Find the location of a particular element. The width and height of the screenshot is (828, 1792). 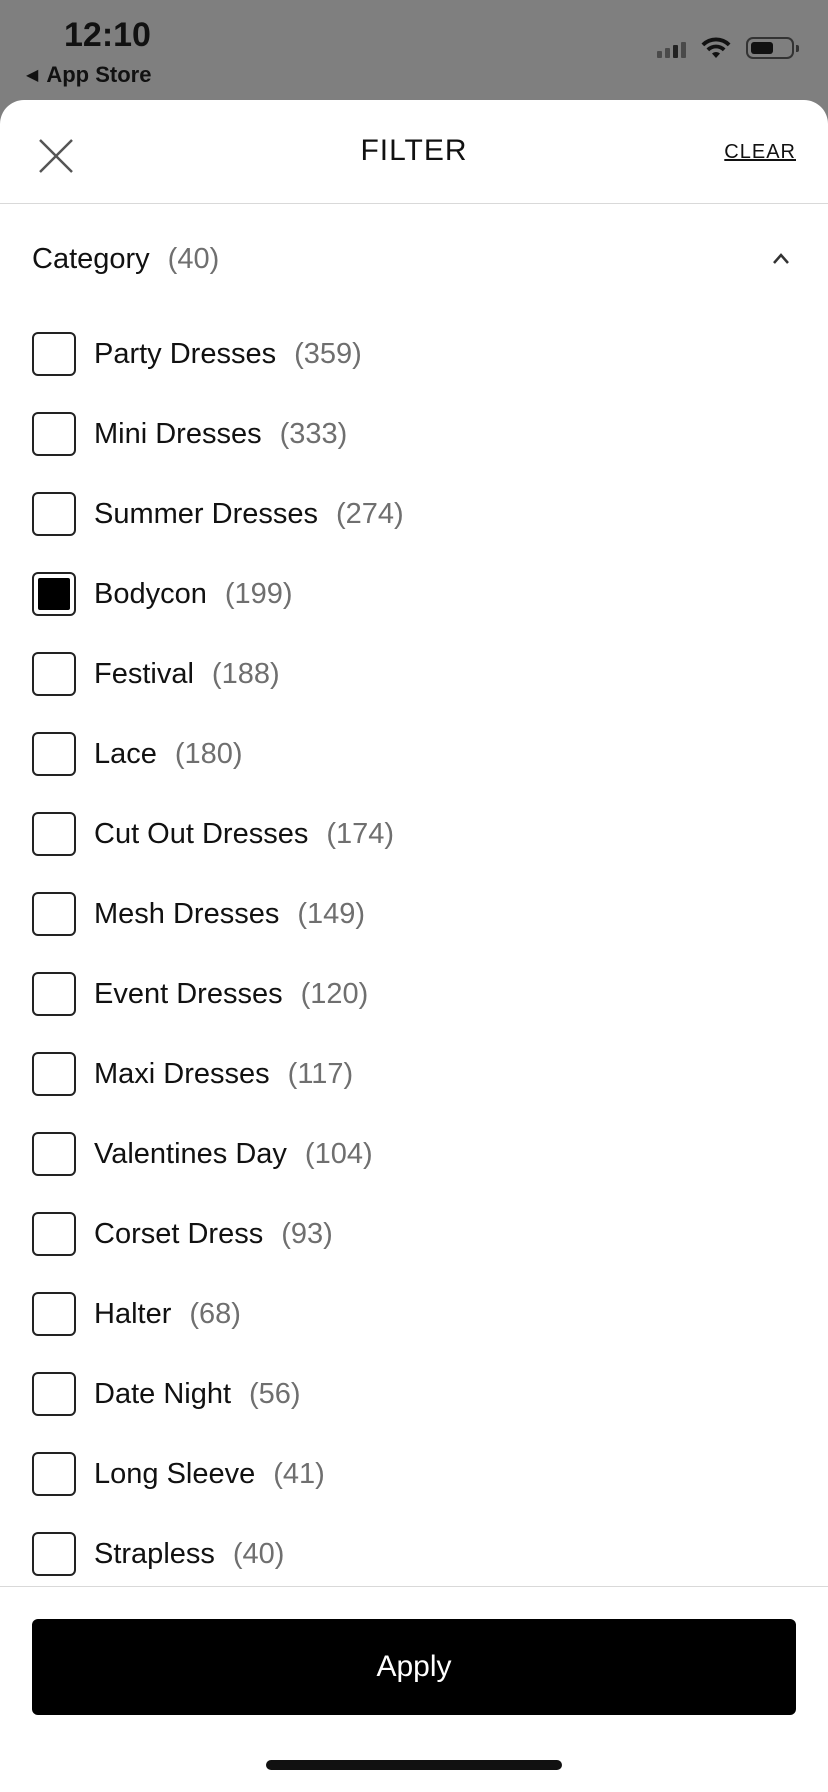

page-title: FILTER is located at coordinates (414, 150).